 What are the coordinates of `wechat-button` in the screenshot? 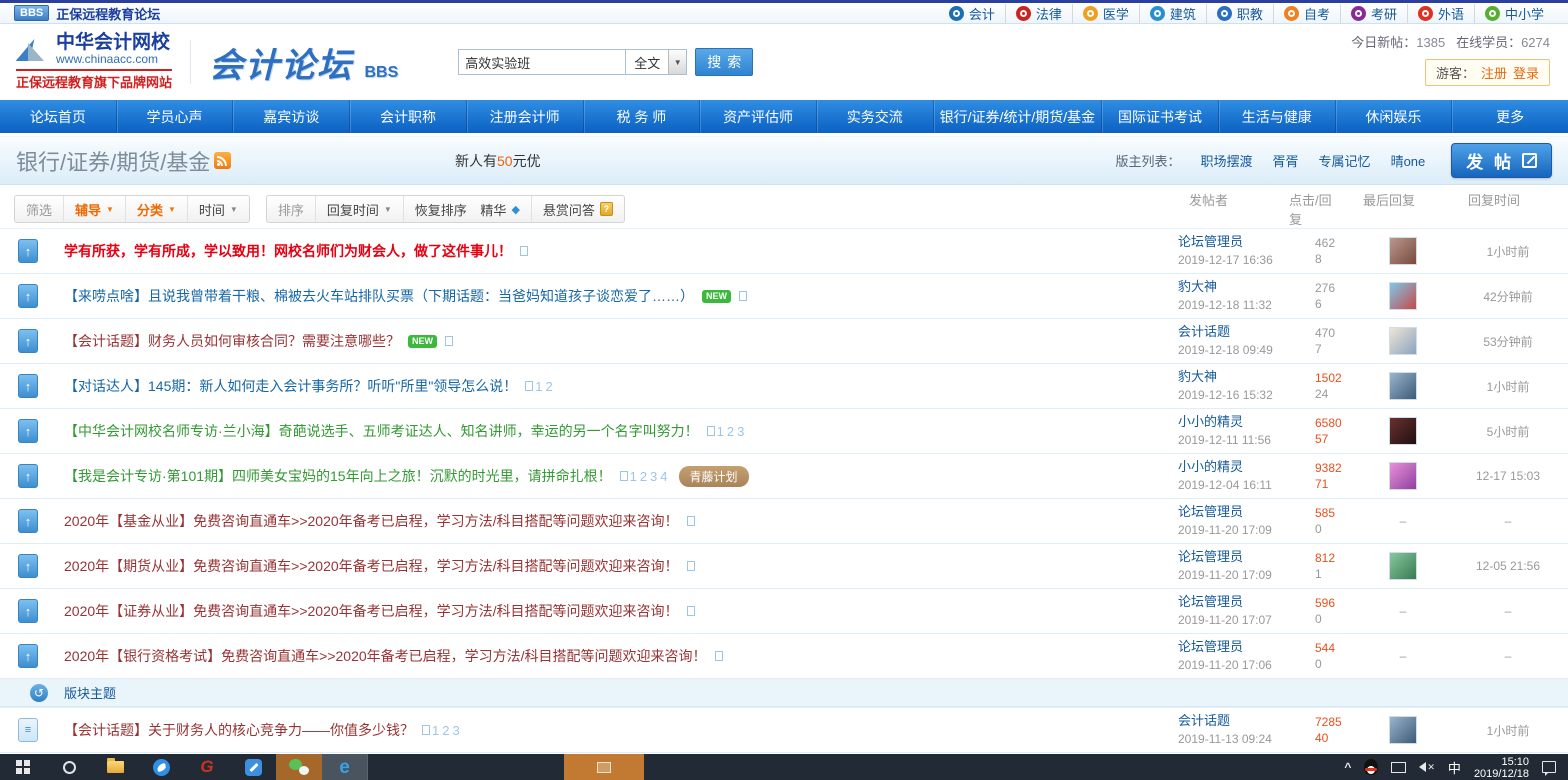 It's located at (299, 767).